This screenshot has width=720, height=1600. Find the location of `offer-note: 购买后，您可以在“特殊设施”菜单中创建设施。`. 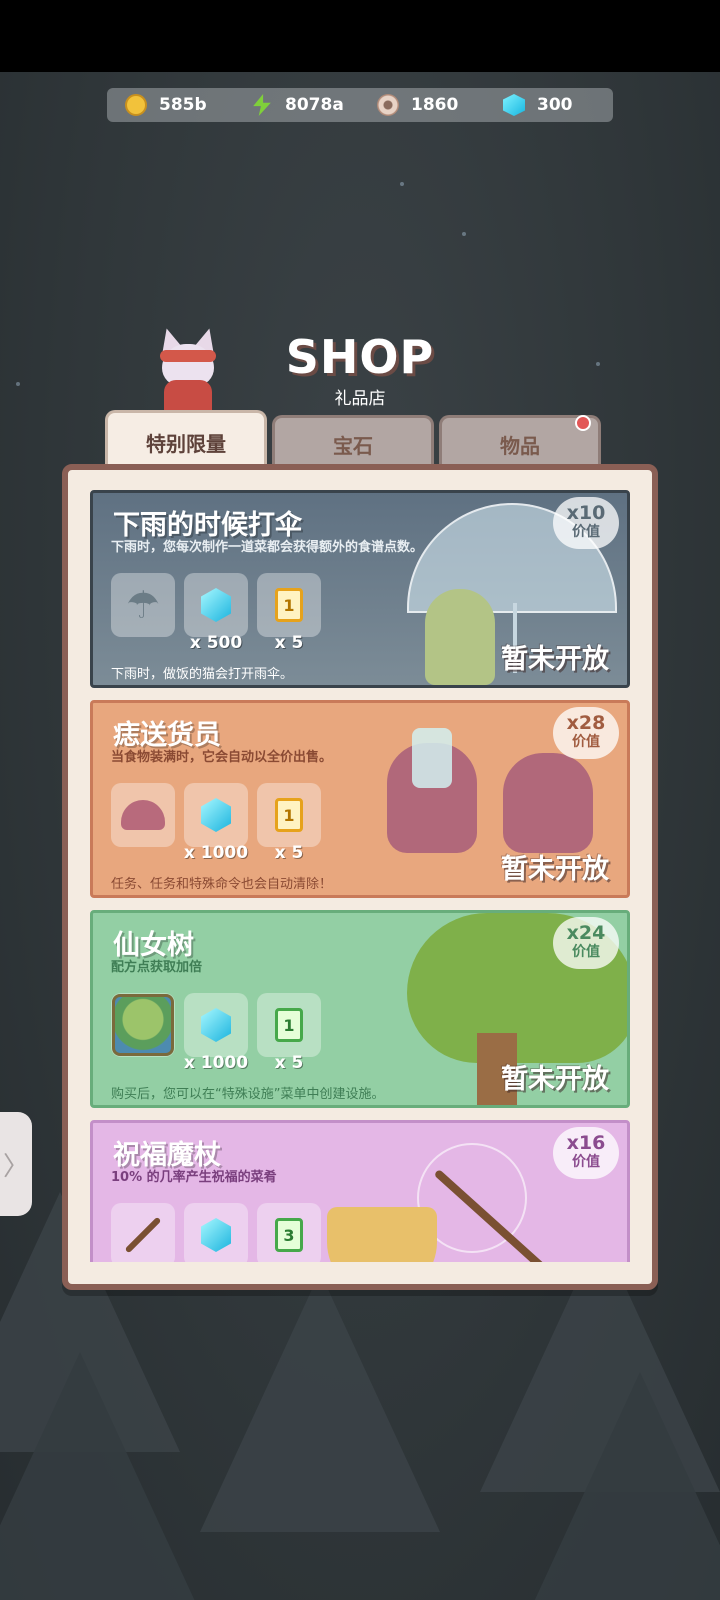

offer-note: 购买后，您可以在“特殊设施”菜单中创建设施。 is located at coordinates (248, 1094).